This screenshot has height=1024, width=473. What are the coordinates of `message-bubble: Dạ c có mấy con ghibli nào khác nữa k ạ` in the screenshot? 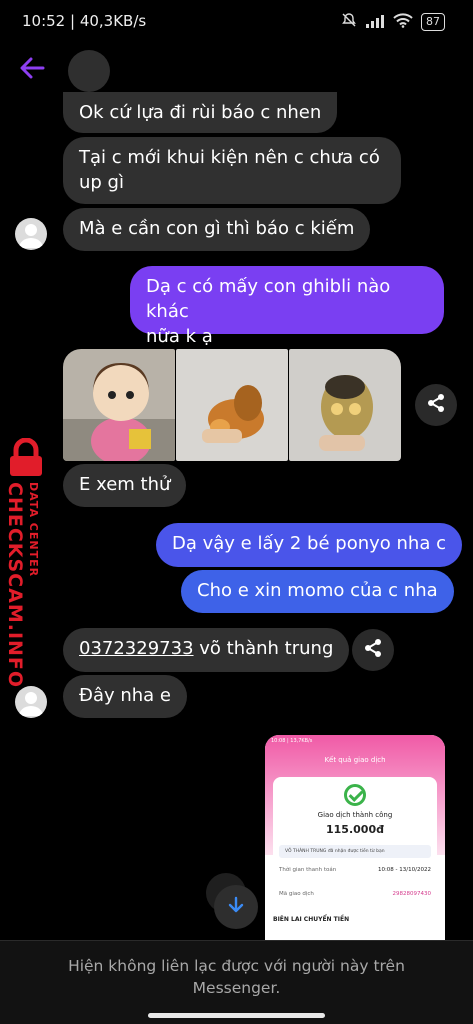 It's located at (287, 306).